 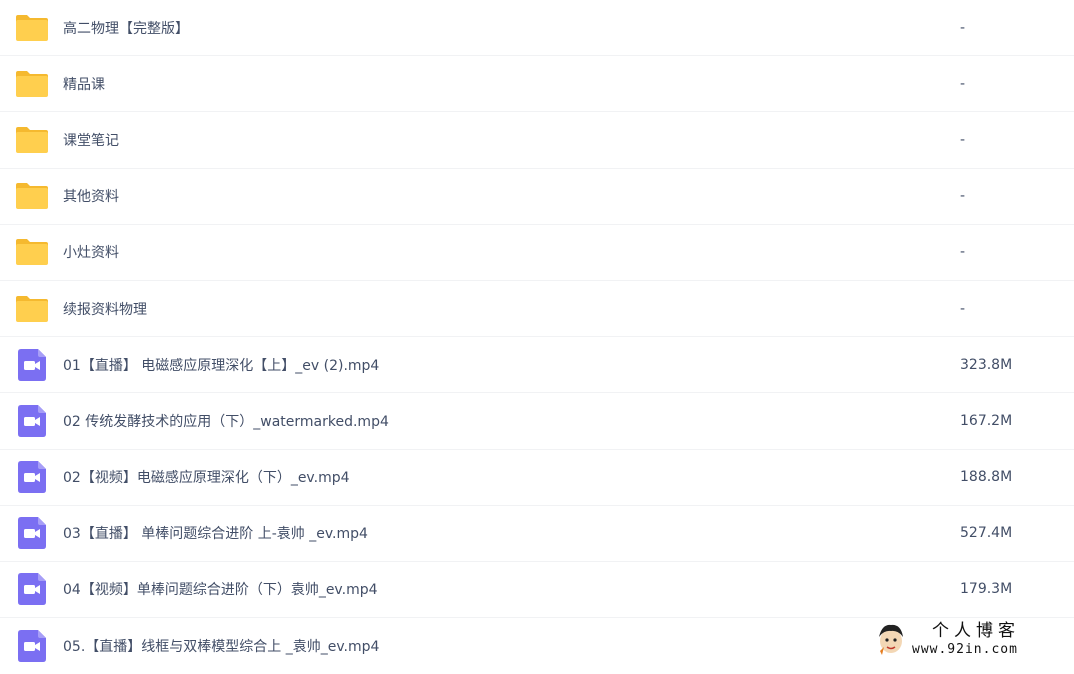 What do you see at coordinates (226, 421) in the screenshot?
I see `file-name: 02 传统发酵技术的应用（下）_watermarked.mp4` at bounding box center [226, 421].